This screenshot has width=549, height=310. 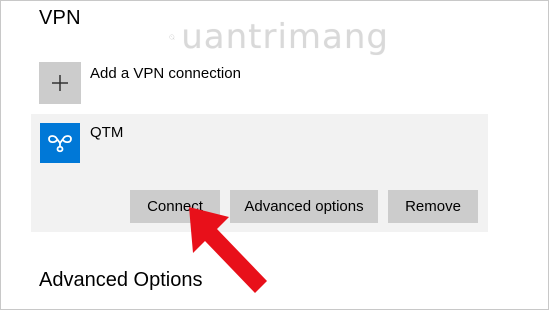 What do you see at coordinates (433, 206) in the screenshot?
I see `remove-button: Remove` at bounding box center [433, 206].